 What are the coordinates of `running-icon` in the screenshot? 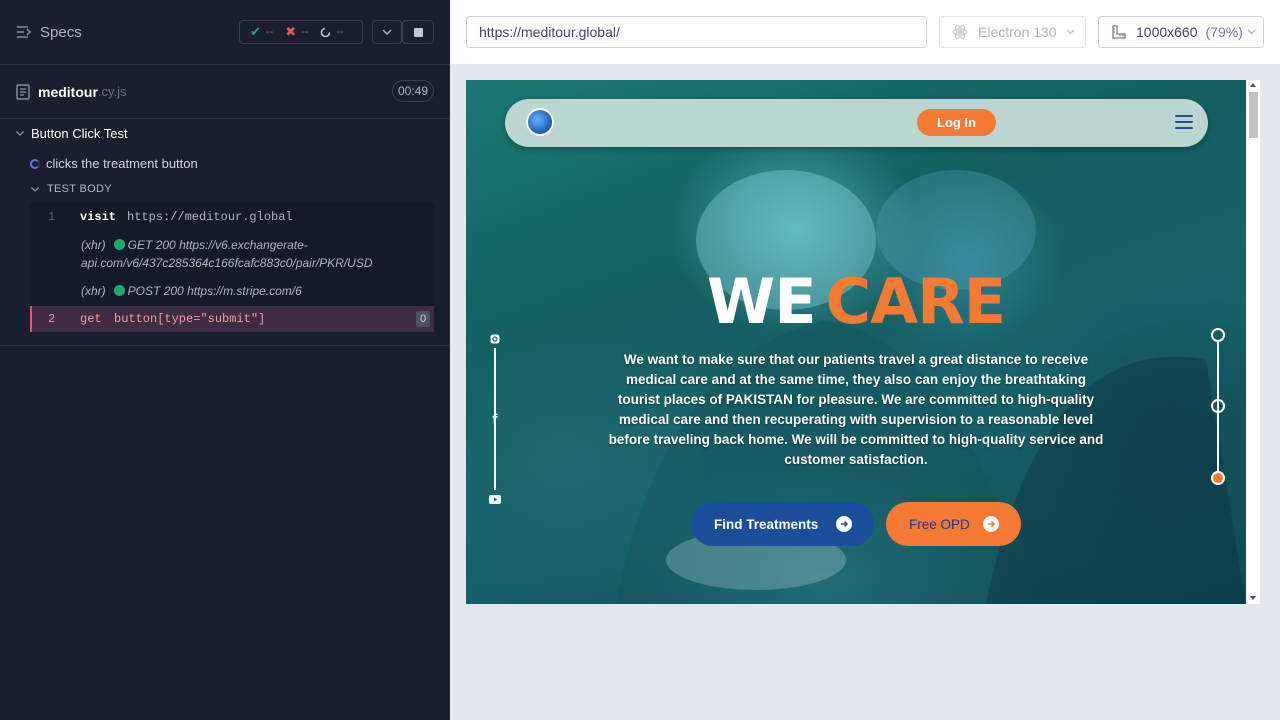 It's located at (35, 163).